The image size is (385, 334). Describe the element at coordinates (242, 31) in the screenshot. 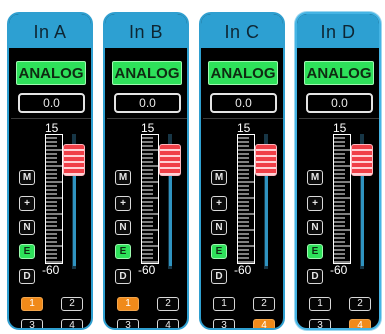

I see `channel-title: In C` at that location.